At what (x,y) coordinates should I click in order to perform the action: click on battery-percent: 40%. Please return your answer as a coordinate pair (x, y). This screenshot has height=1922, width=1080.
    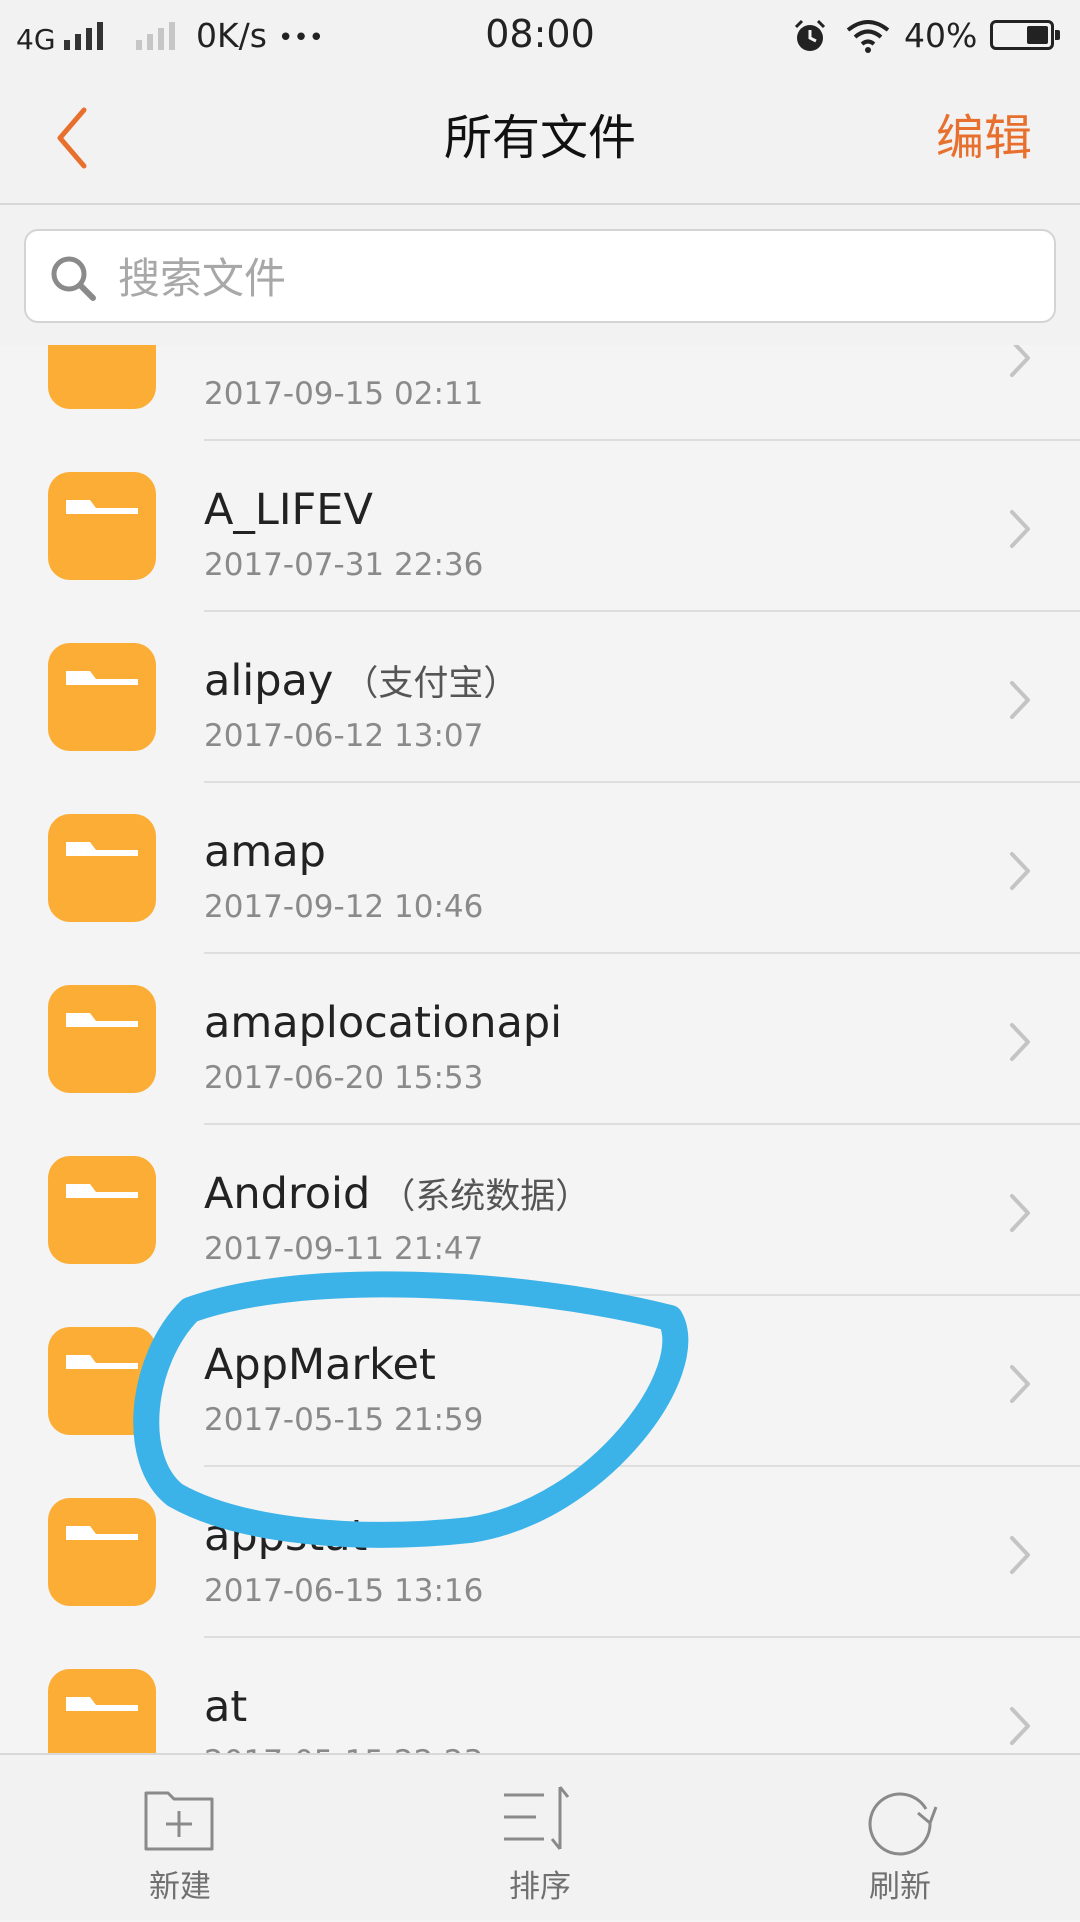
    Looking at the image, I should click on (941, 35).